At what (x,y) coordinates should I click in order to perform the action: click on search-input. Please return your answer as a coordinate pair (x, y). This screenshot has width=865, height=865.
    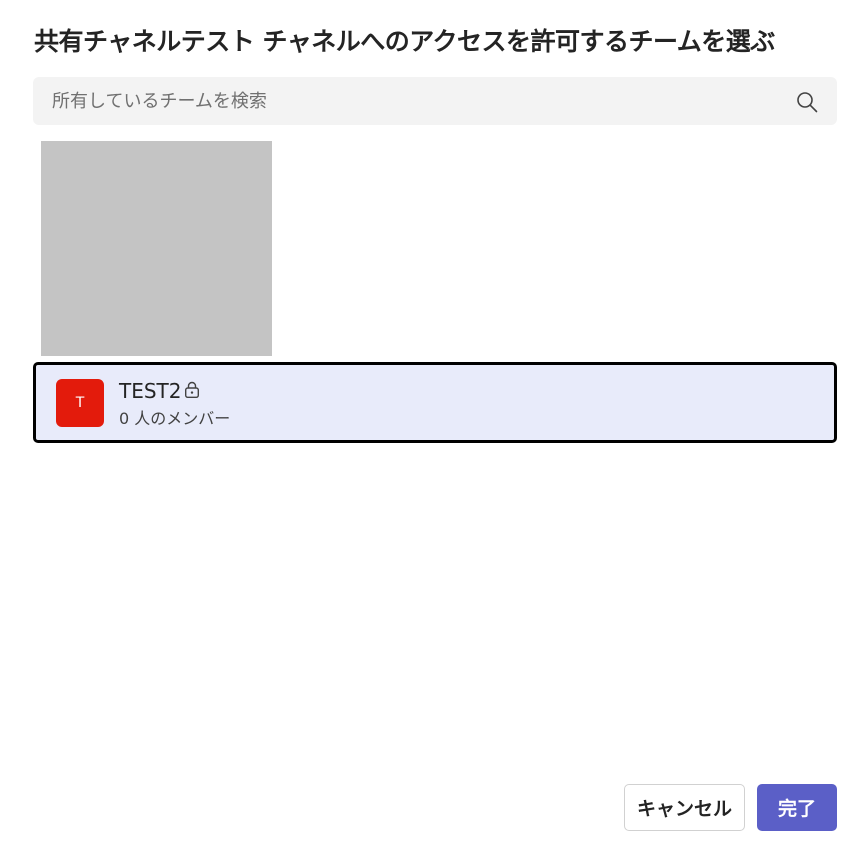
    Looking at the image, I should click on (403, 101).